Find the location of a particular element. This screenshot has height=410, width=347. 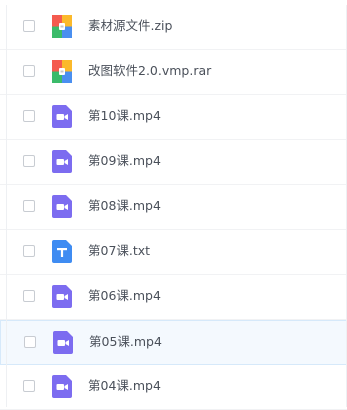

file-row: 第06课.mp4 is located at coordinates (173, 297).